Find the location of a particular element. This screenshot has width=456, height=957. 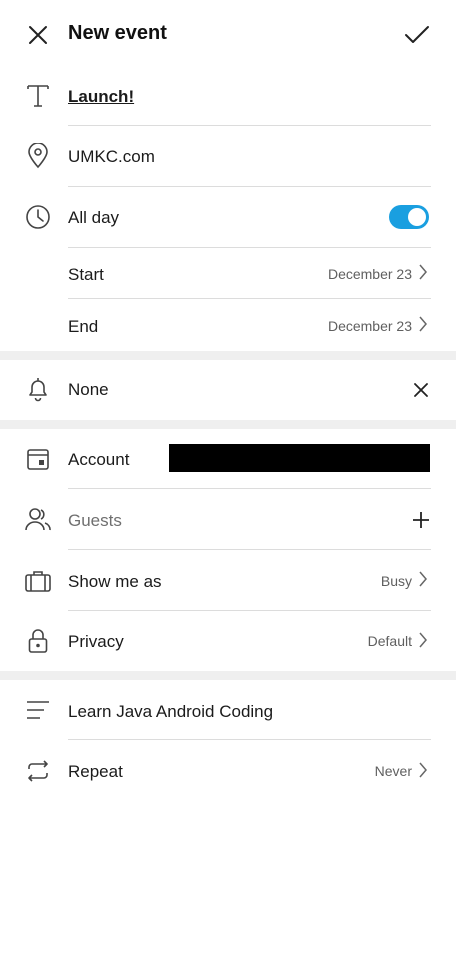

description-field: Learn Java Android Coding is located at coordinates (170, 712).